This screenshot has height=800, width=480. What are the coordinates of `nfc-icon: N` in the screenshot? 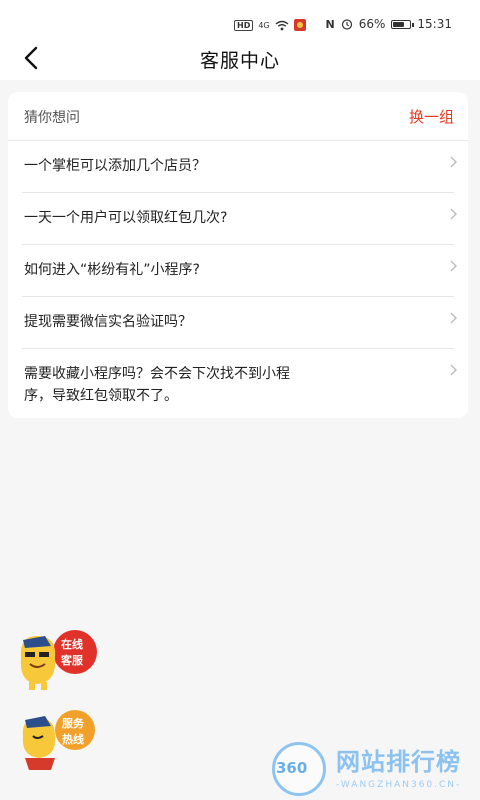 It's located at (330, 24).